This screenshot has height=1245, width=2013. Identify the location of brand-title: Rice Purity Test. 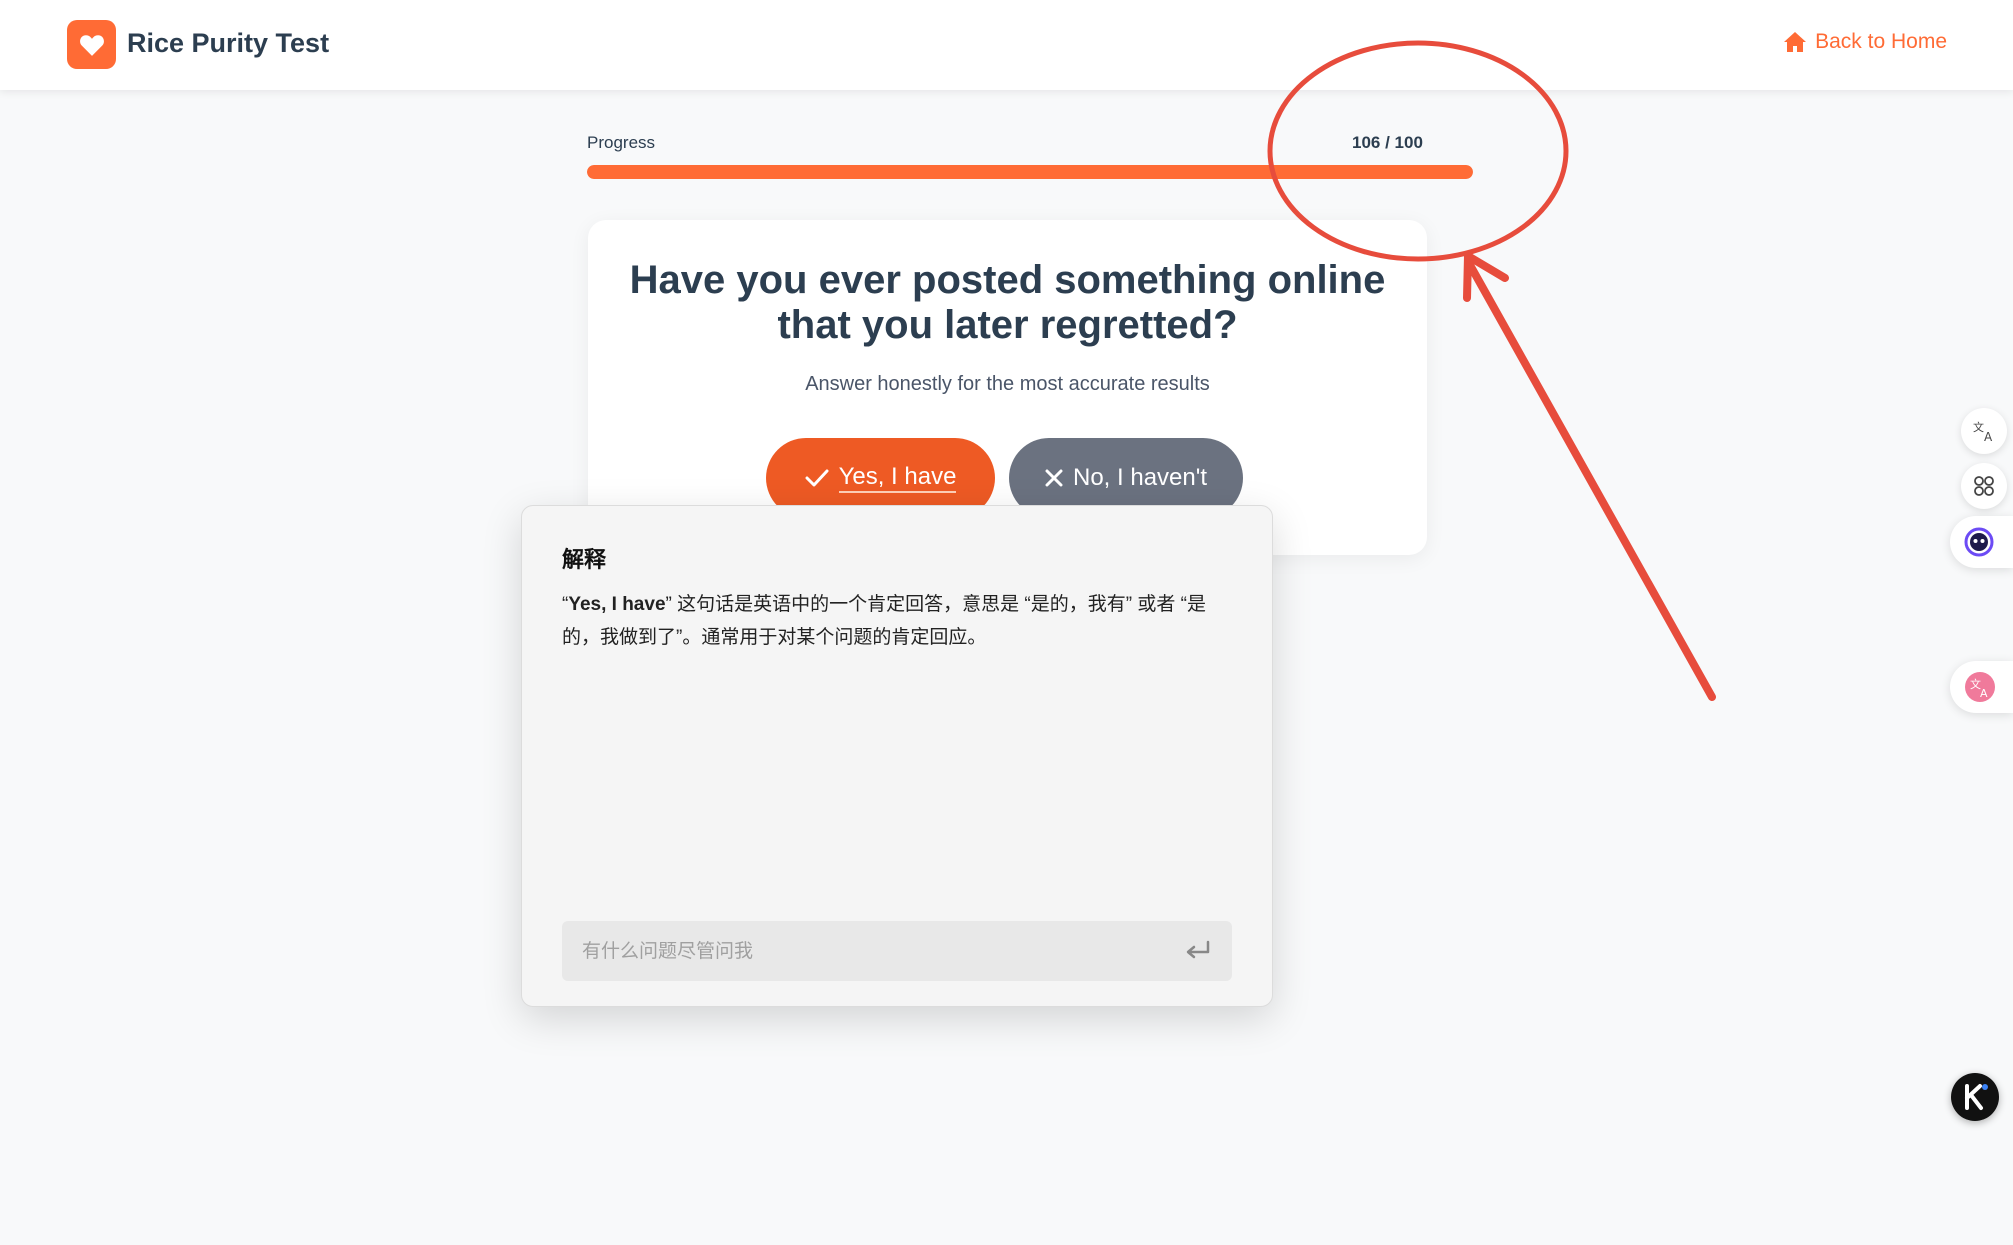
(228, 43).